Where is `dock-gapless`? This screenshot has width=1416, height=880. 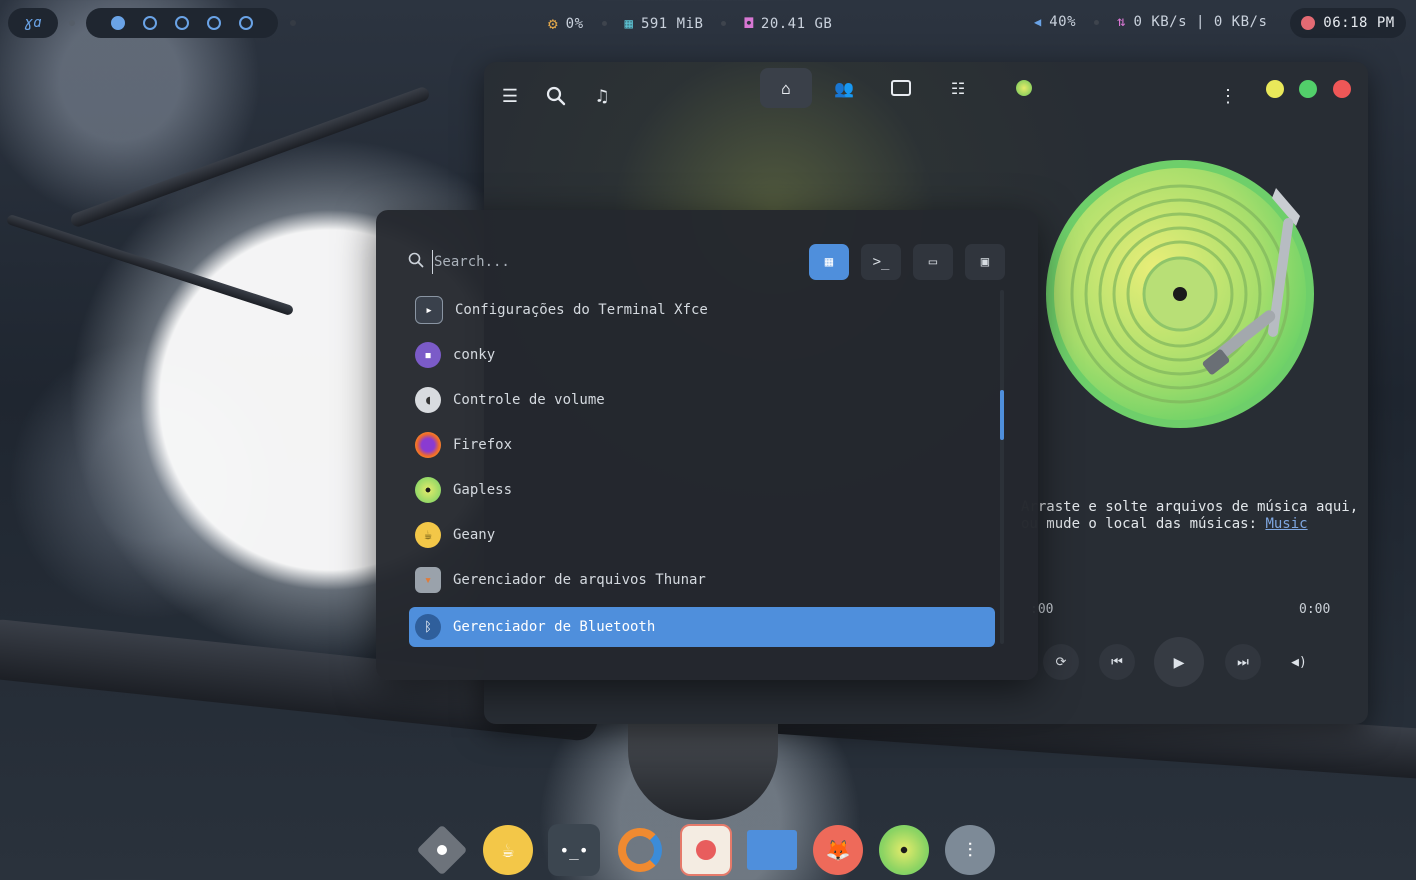
dock-gapless is located at coordinates (904, 850).